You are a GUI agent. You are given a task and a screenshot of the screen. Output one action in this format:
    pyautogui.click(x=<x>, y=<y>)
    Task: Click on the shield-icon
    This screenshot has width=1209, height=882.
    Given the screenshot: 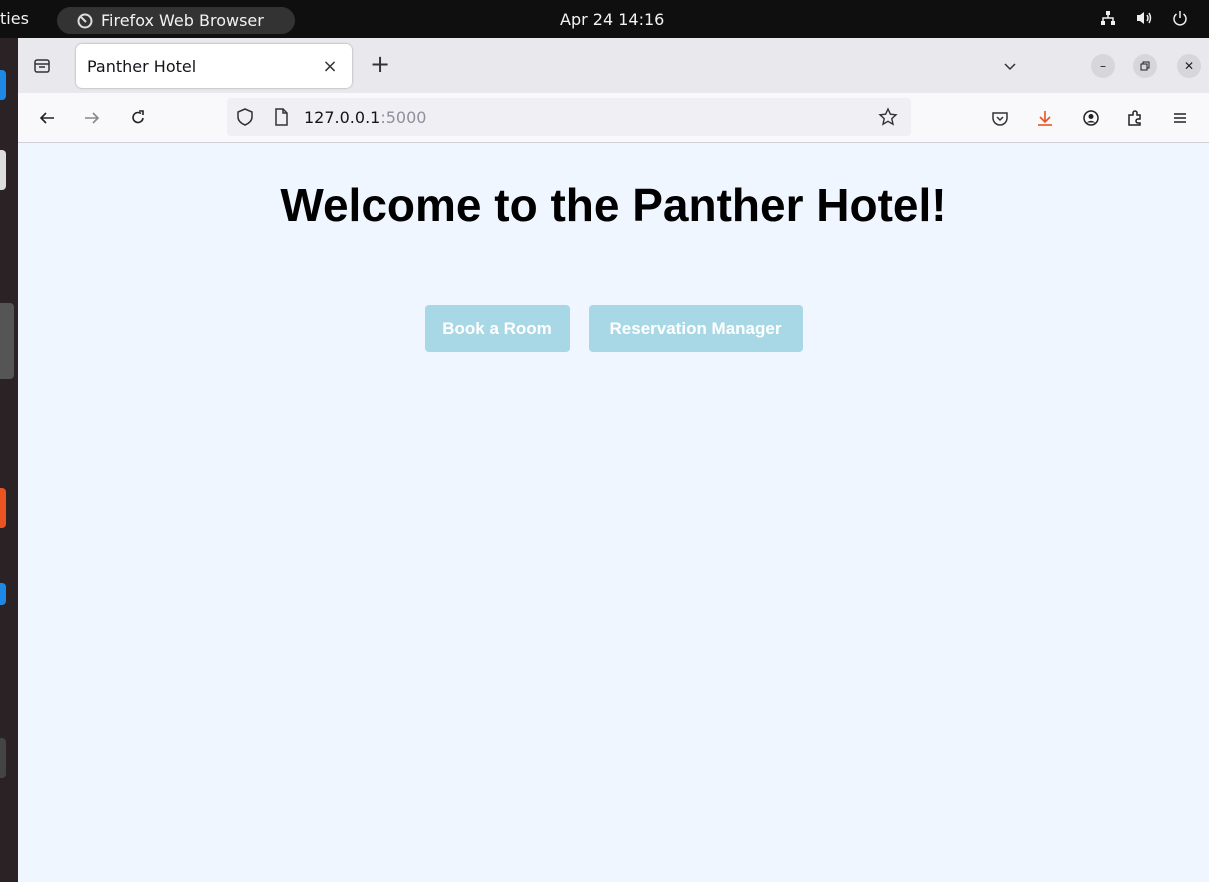 What is the action you would take?
    pyautogui.click(x=245, y=117)
    